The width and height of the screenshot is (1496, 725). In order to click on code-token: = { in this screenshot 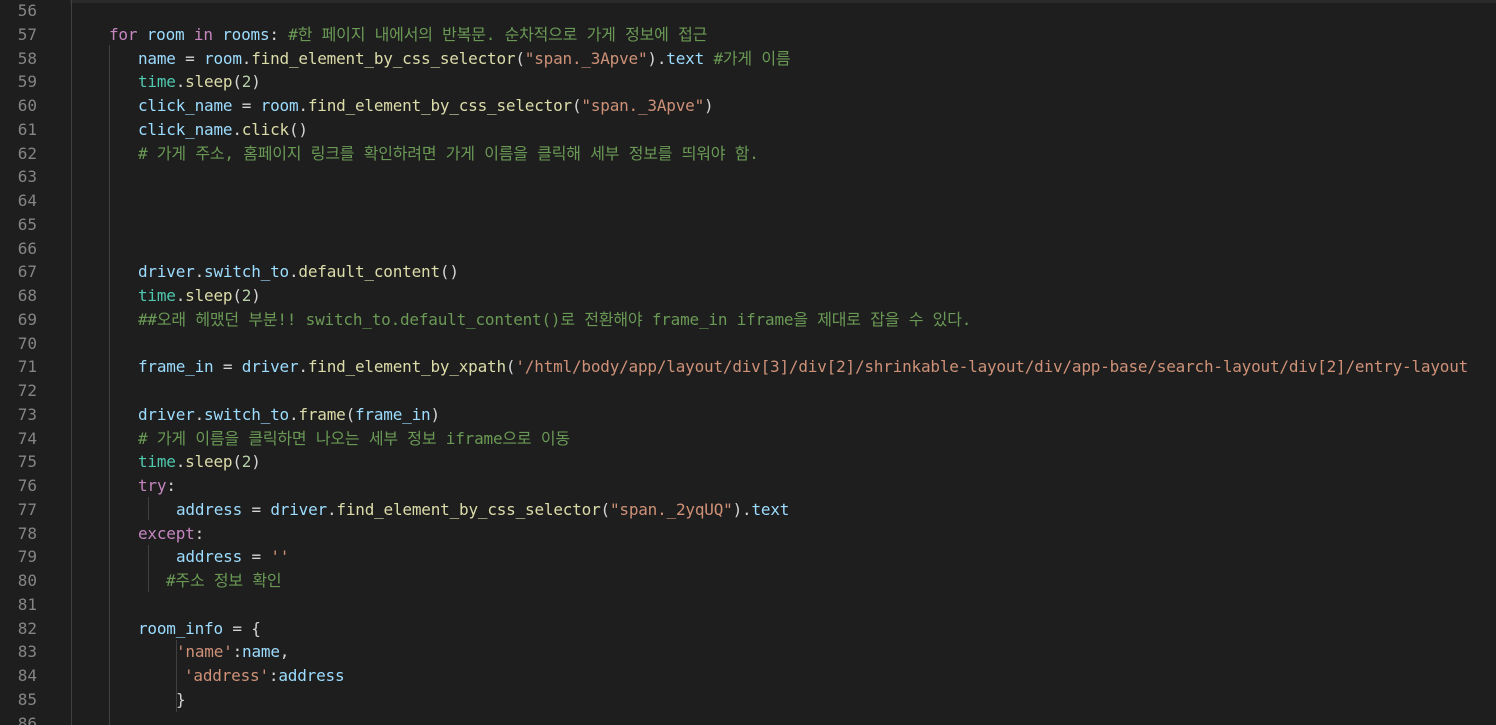, I will do `click(241, 628)`.